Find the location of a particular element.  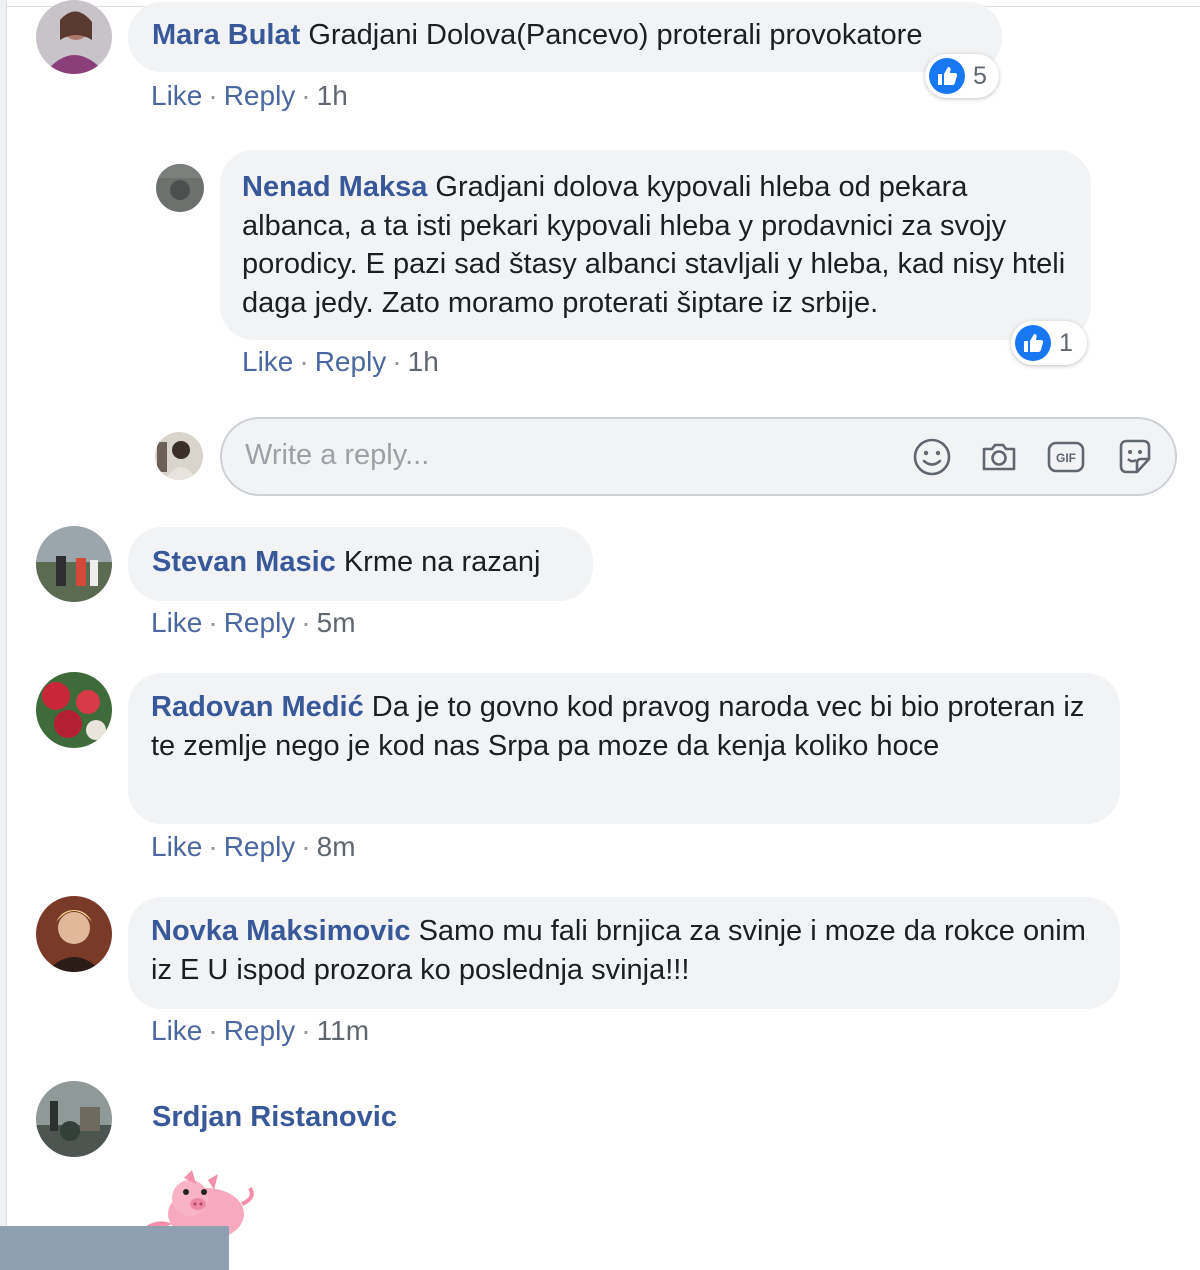

smile-icon is located at coordinates (932, 457).